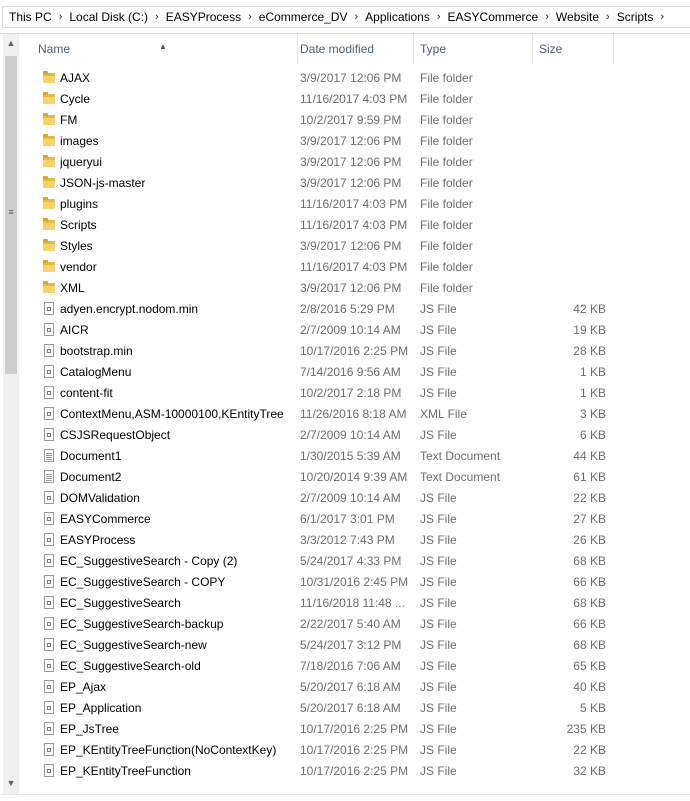 This screenshot has height=801, width=690. I want to click on file-date-modified: 2/8/2016 5:29 PM, so click(347, 309).